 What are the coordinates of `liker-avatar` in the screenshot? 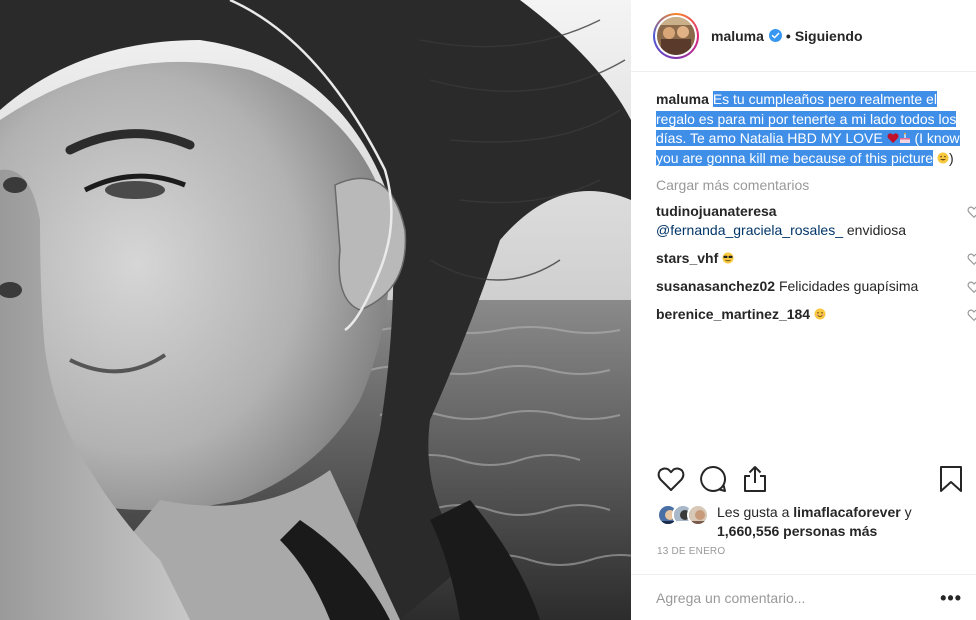 It's located at (698, 515).